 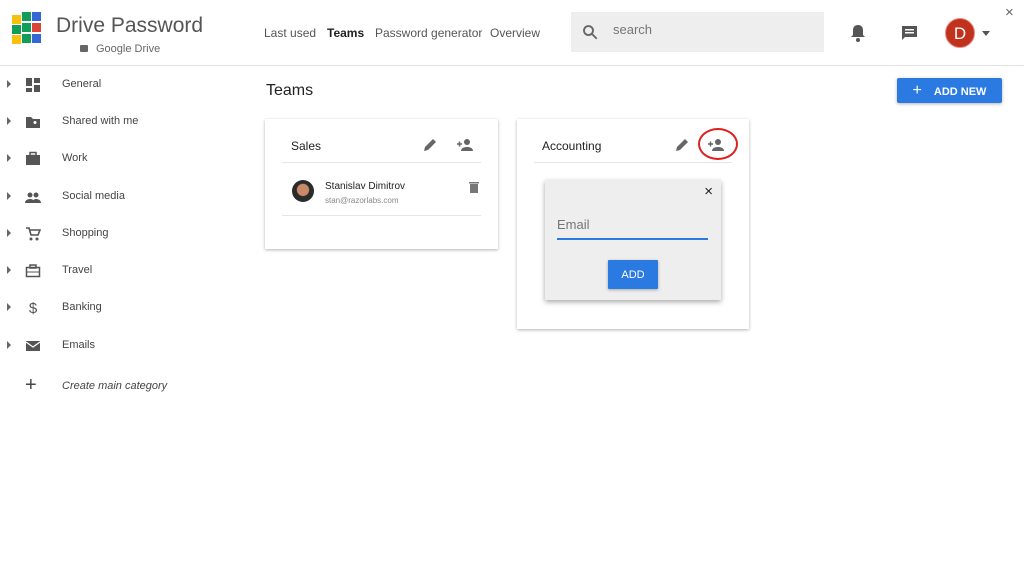 What do you see at coordinates (718, 144) in the screenshot?
I see `highlight-circle` at bounding box center [718, 144].